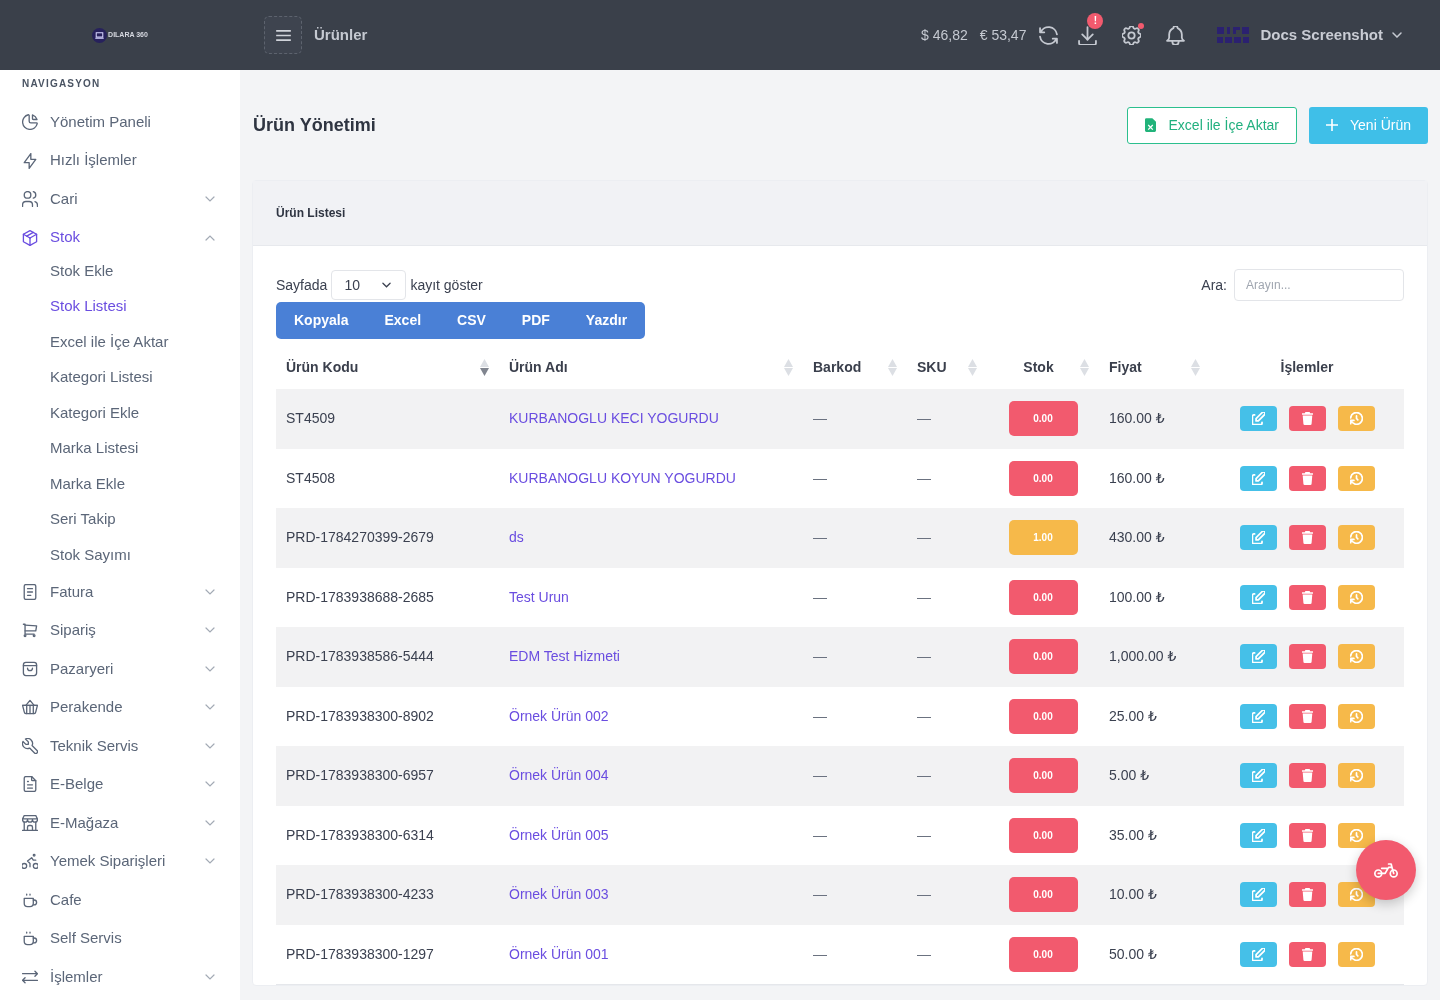 The height and width of the screenshot is (1000, 1440). What do you see at coordinates (120, 122) in the screenshot?
I see `sidebar-item: Yönetim Paneli` at bounding box center [120, 122].